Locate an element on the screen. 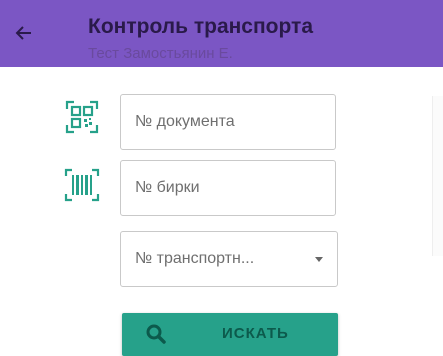 Image resolution: width=443 pixels, height=356 pixels. arrow-left-icon is located at coordinates (23, 33).